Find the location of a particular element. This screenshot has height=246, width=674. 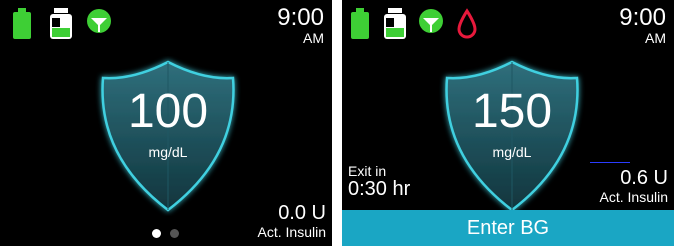

enter-bg-button: Enter BG is located at coordinates (508, 228).